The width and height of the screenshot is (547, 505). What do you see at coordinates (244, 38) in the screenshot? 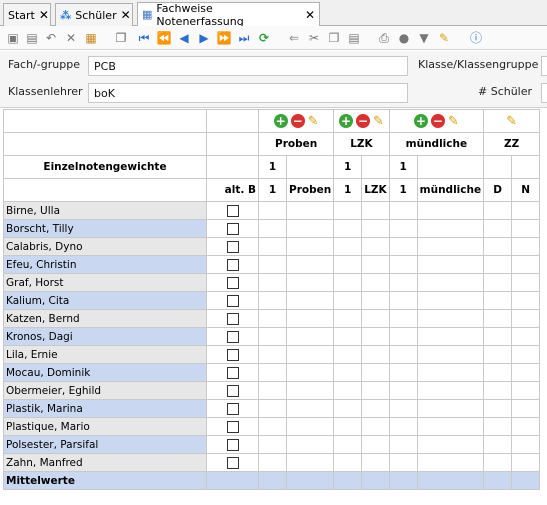
I see `last-record-icon: ⏭` at bounding box center [244, 38].